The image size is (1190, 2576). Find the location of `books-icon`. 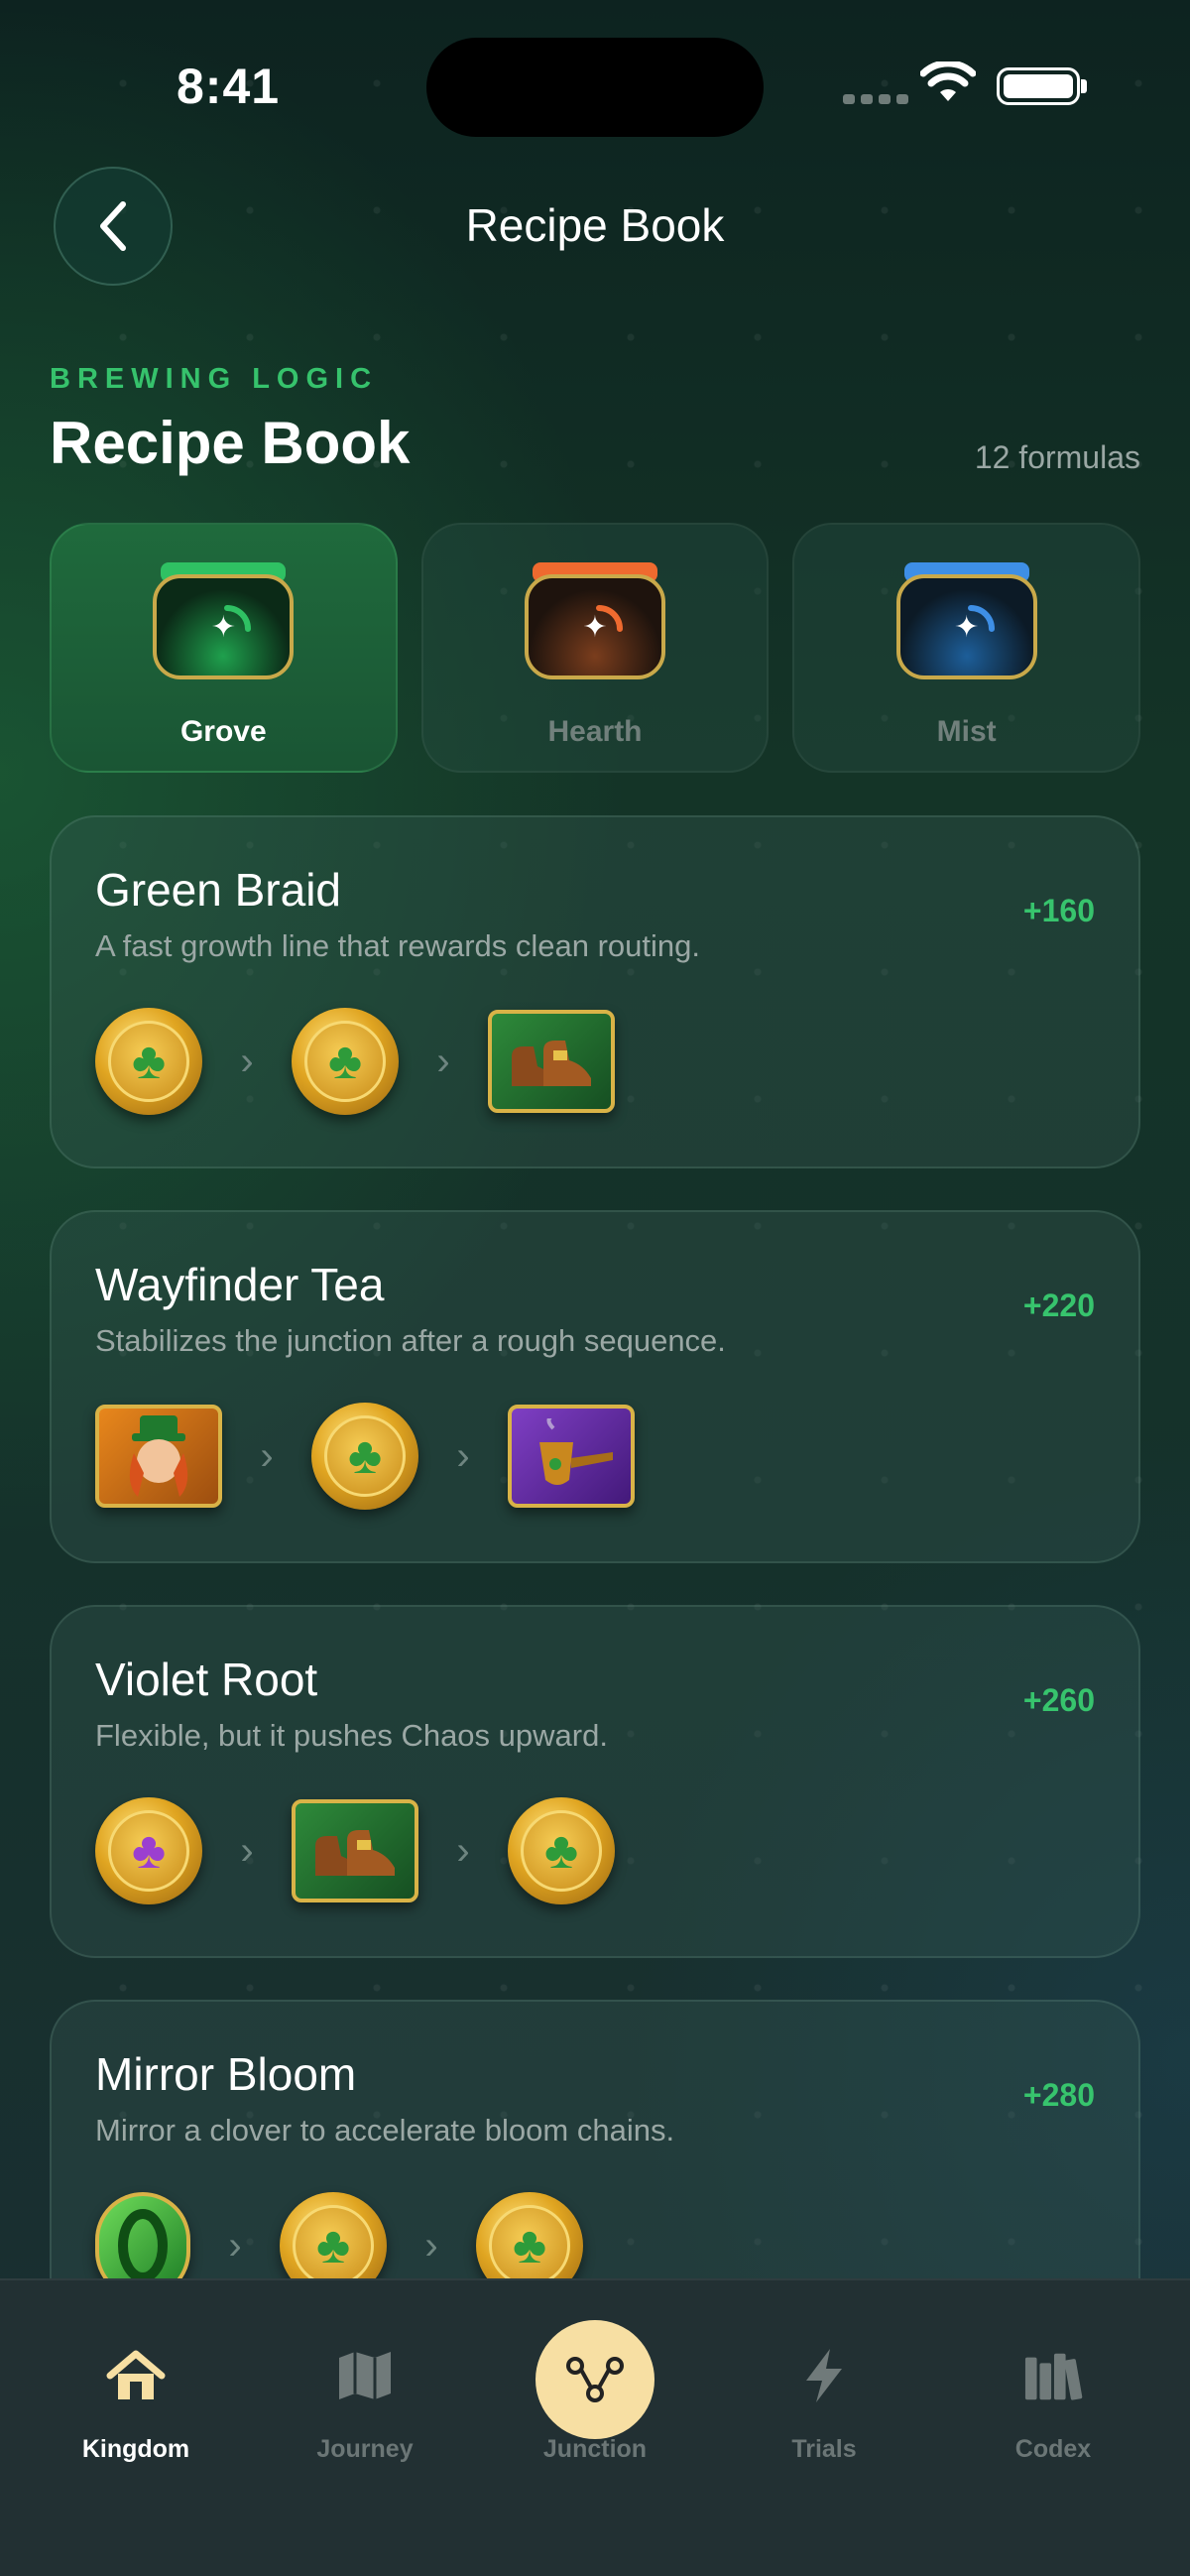

books-icon is located at coordinates (1053, 2375).